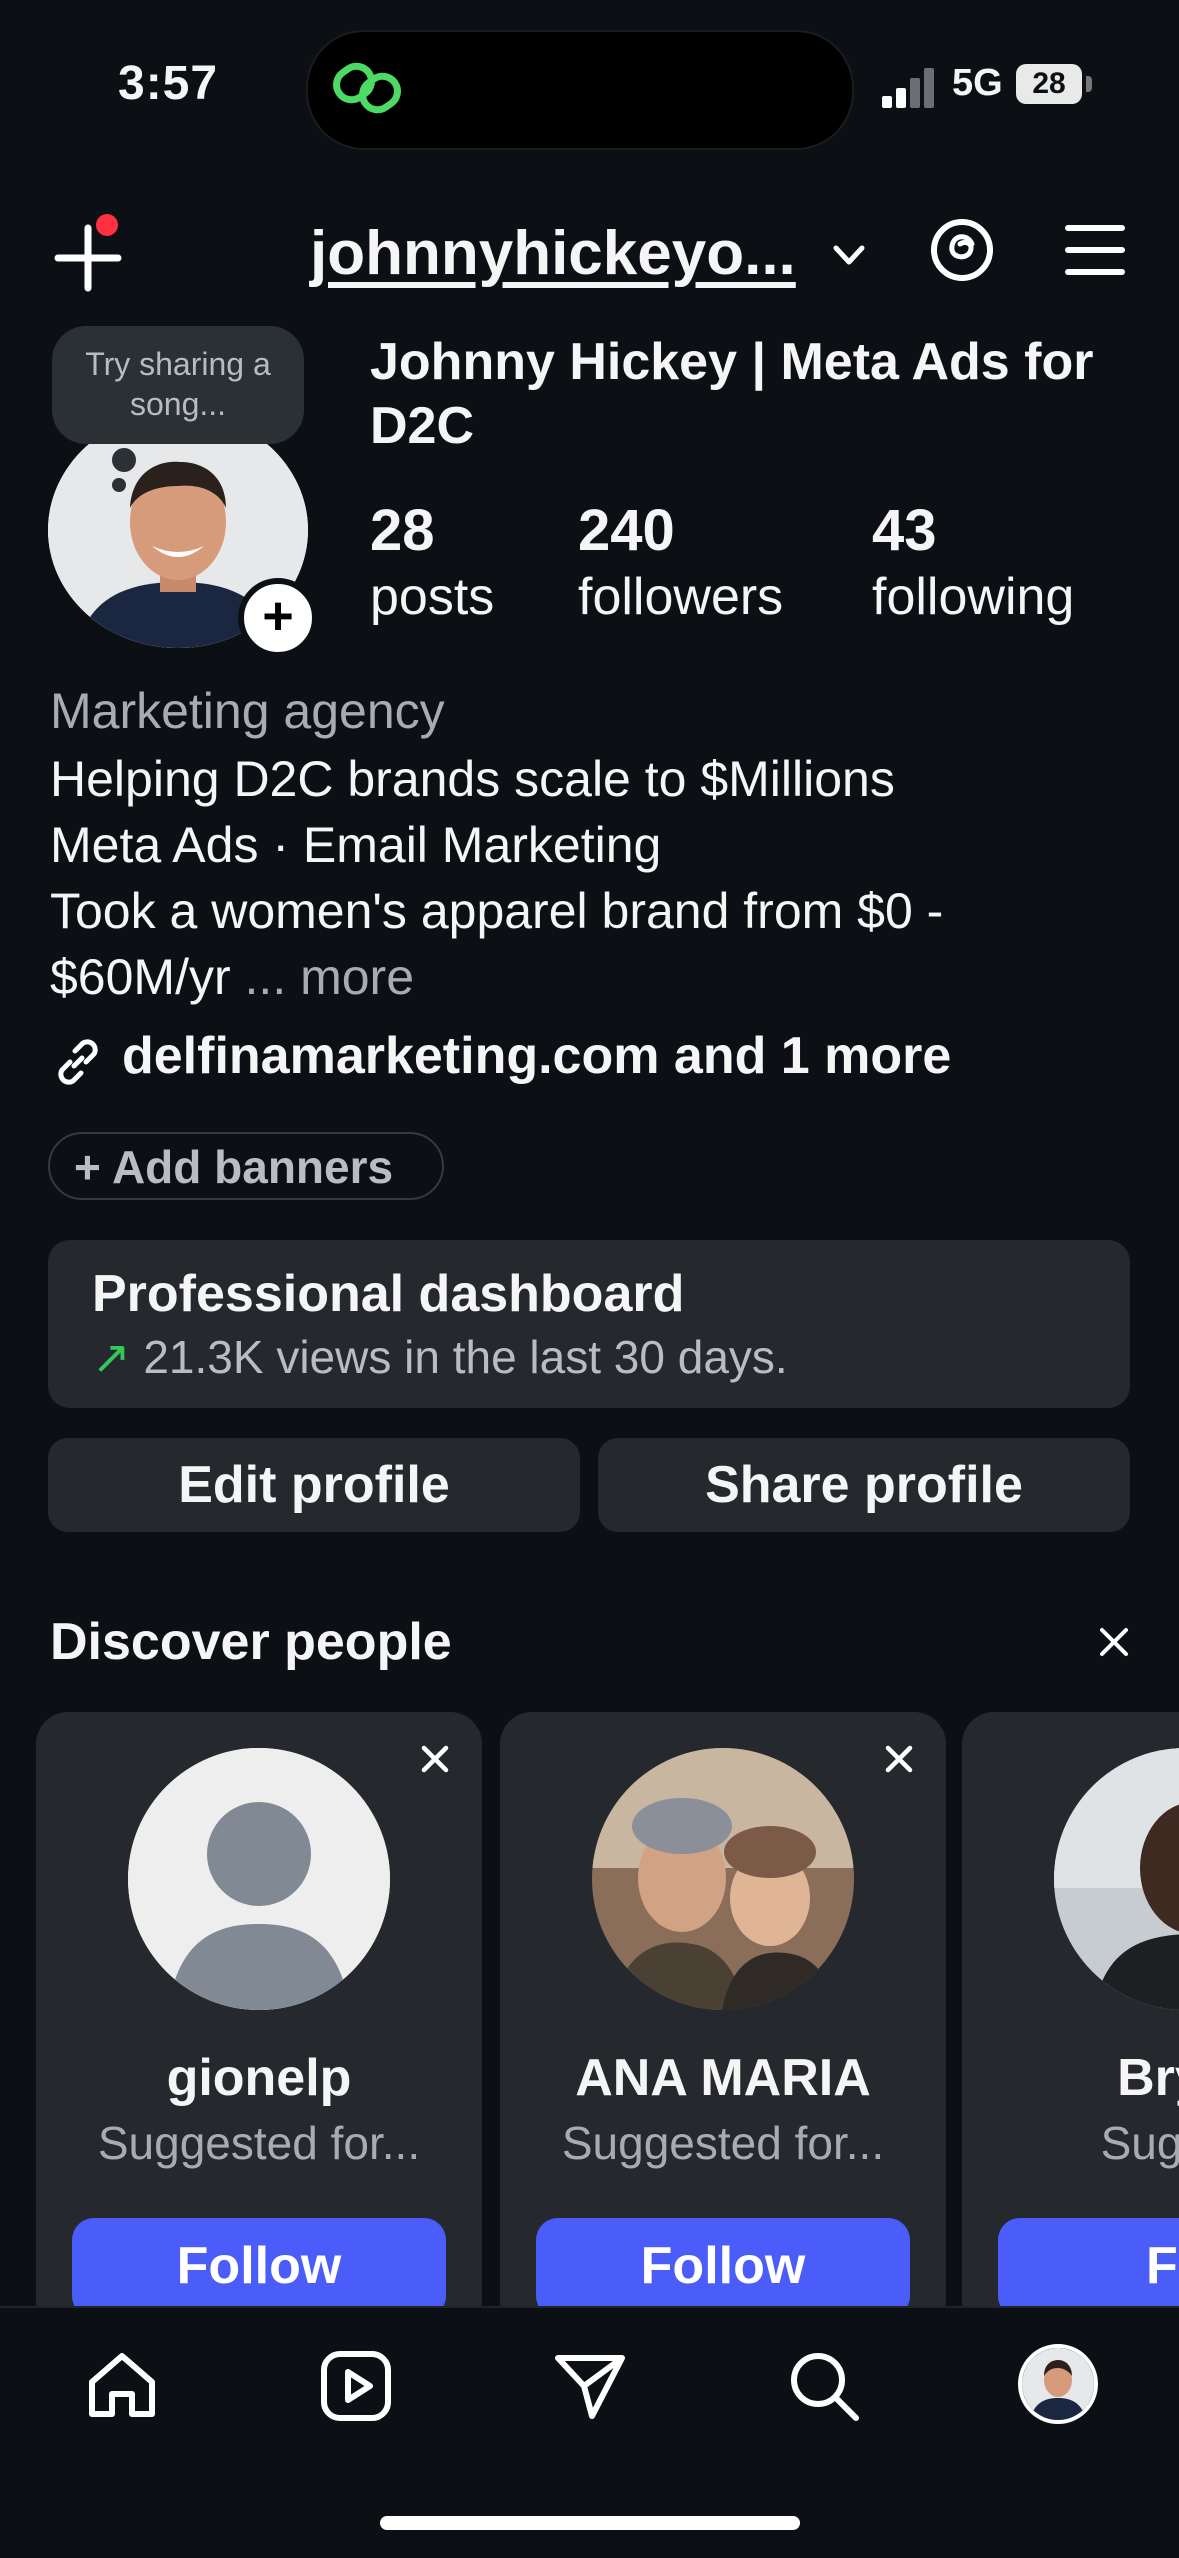  I want to click on battery-level: 28, so click(1049, 84).